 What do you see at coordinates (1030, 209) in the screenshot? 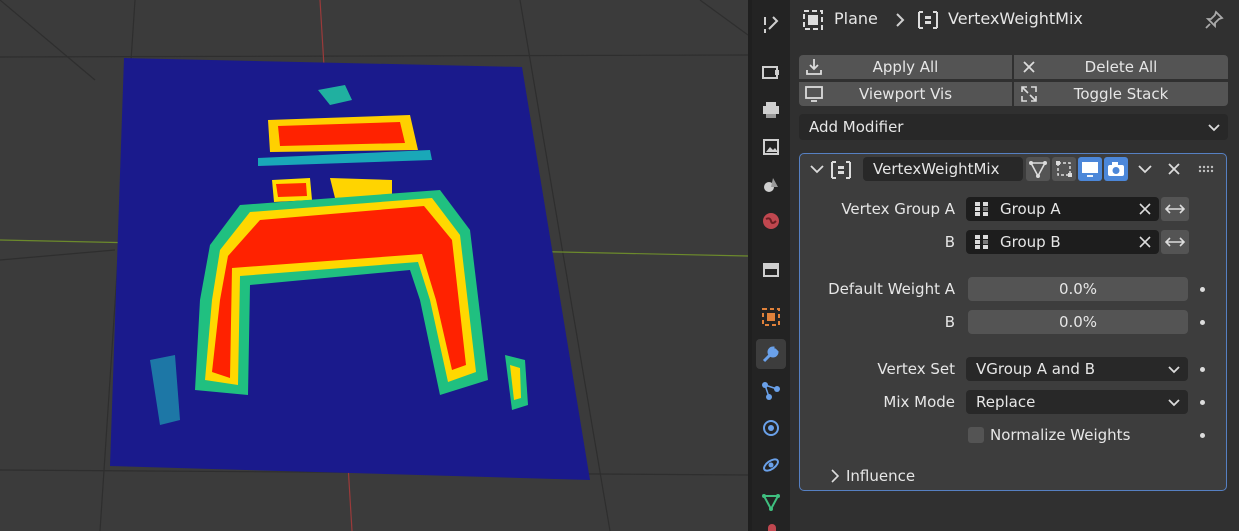
I see `vertex-group-a-value: Group A` at bounding box center [1030, 209].